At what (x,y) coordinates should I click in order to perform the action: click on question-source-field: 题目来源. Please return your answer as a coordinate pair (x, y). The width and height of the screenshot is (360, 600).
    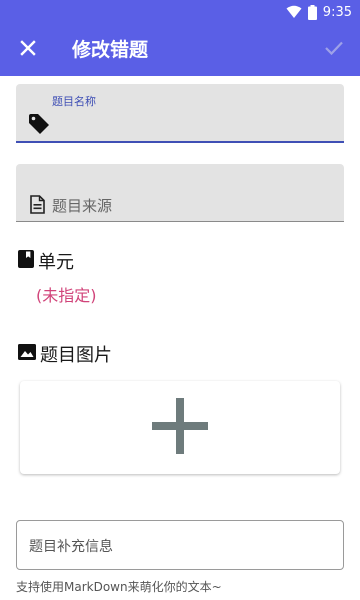
    Looking at the image, I should click on (180, 193).